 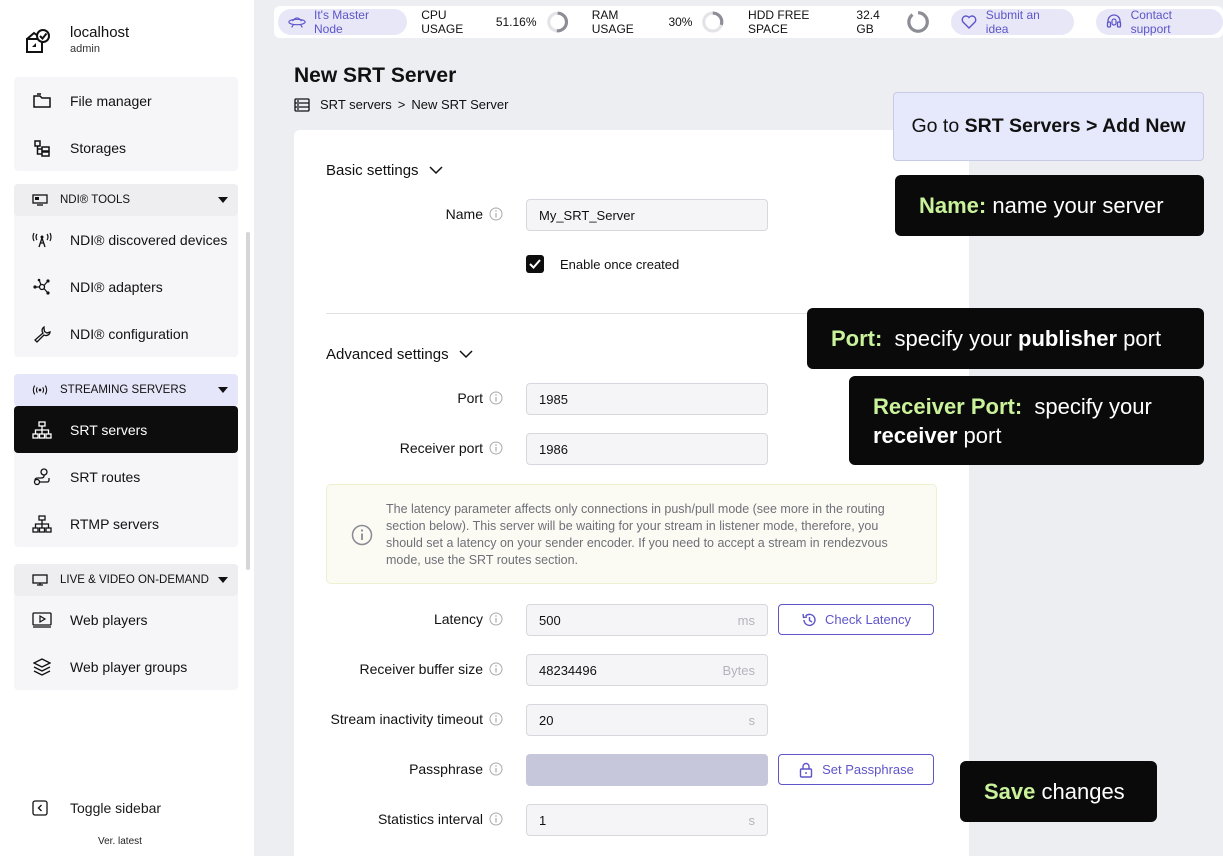 I want to click on check-latency-button: Check Latency, so click(x=856, y=619).